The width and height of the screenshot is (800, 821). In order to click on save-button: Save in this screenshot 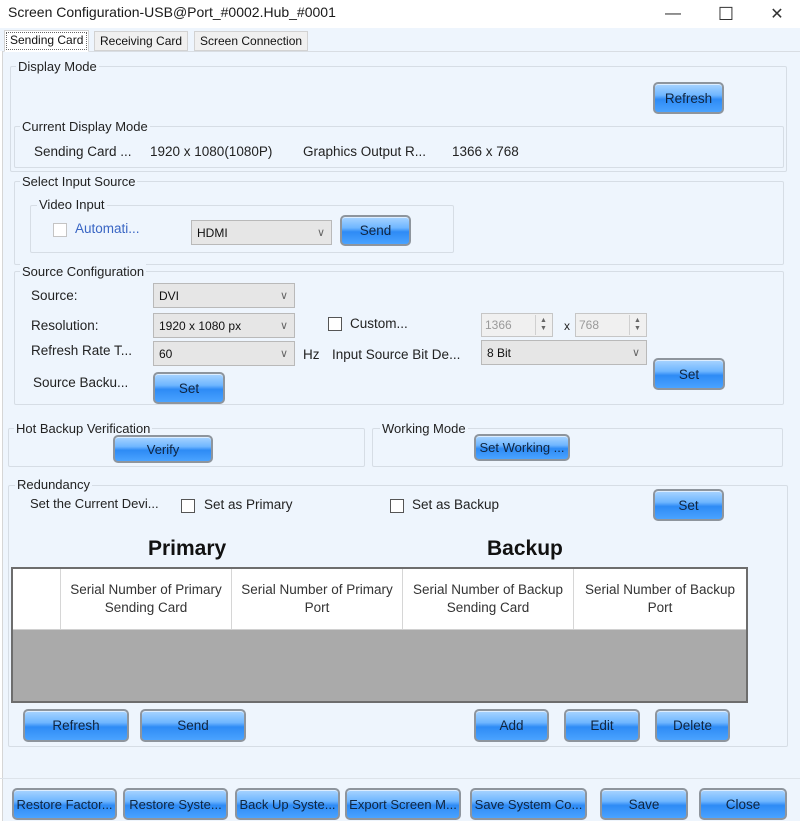, I will do `click(644, 804)`.